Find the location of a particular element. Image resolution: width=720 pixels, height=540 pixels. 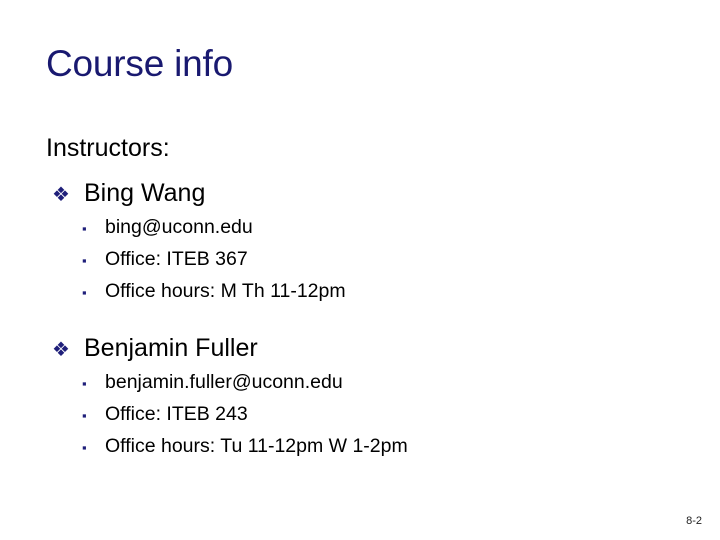

list-item: ▪ benjamin.fuller@uconn.edu is located at coordinates (366, 383).